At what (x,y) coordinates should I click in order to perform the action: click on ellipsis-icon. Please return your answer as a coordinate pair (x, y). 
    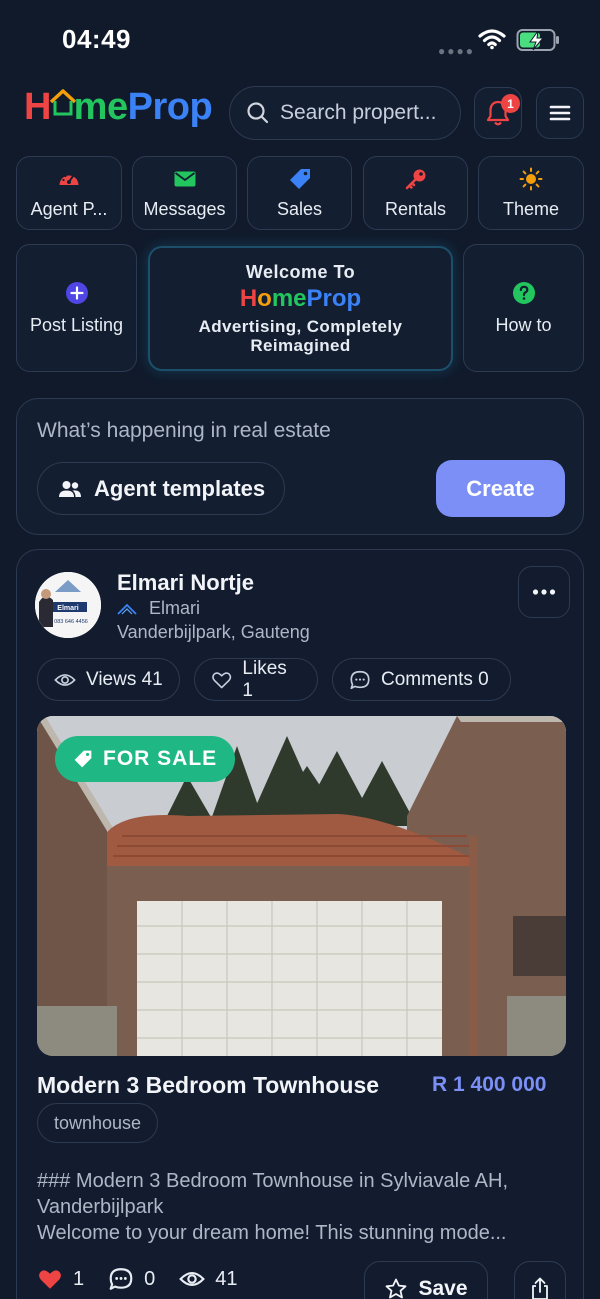
    Looking at the image, I should click on (544, 592).